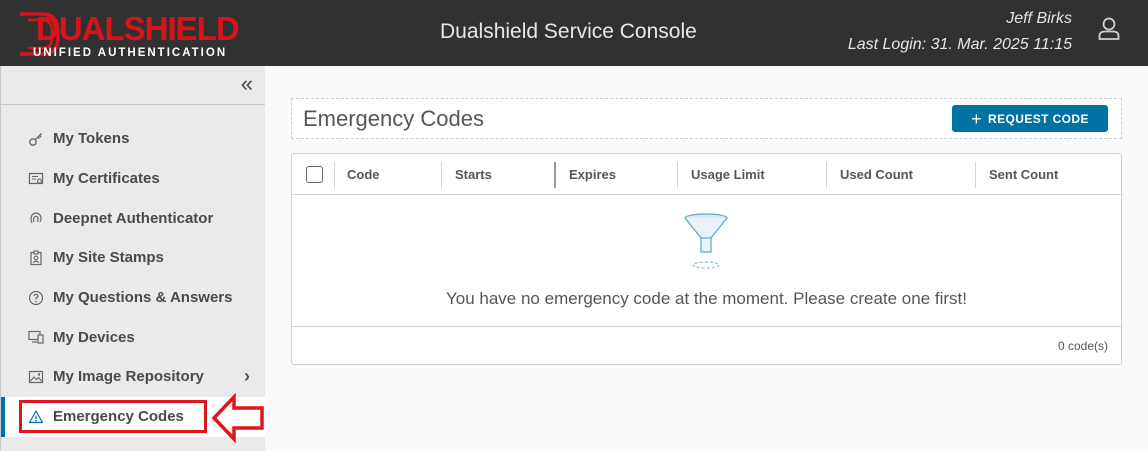  What do you see at coordinates (36, 298) in the screenshot?
I see `question-circle-icon` at bounding box center [36, 298].